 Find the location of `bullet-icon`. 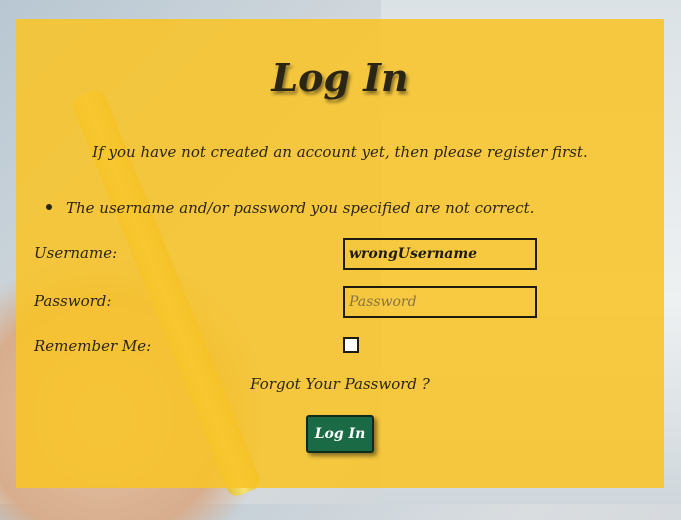

bullet-icon is located at coordinates (49, 207).